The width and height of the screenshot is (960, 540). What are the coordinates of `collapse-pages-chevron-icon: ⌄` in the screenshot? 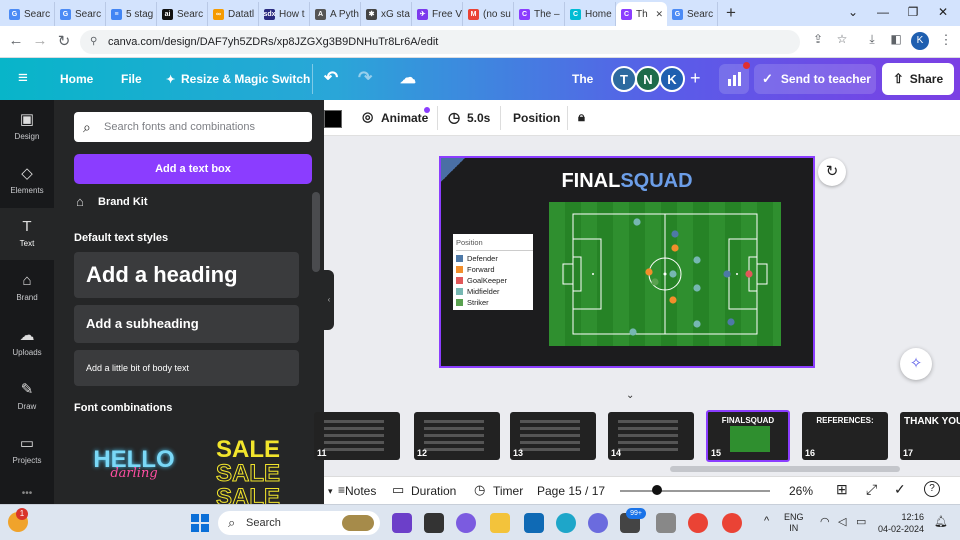 It's located at (630, 395).